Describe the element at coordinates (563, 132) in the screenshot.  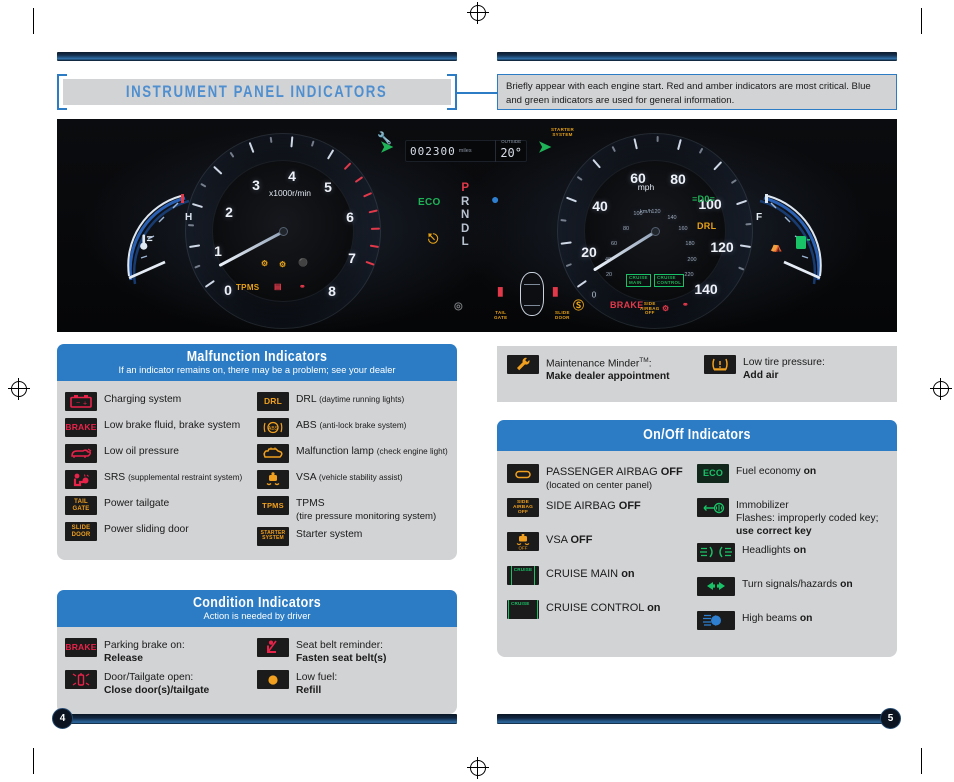
I see `cluster-starter-system-indicator: STARTER SYSTEM` at that location.